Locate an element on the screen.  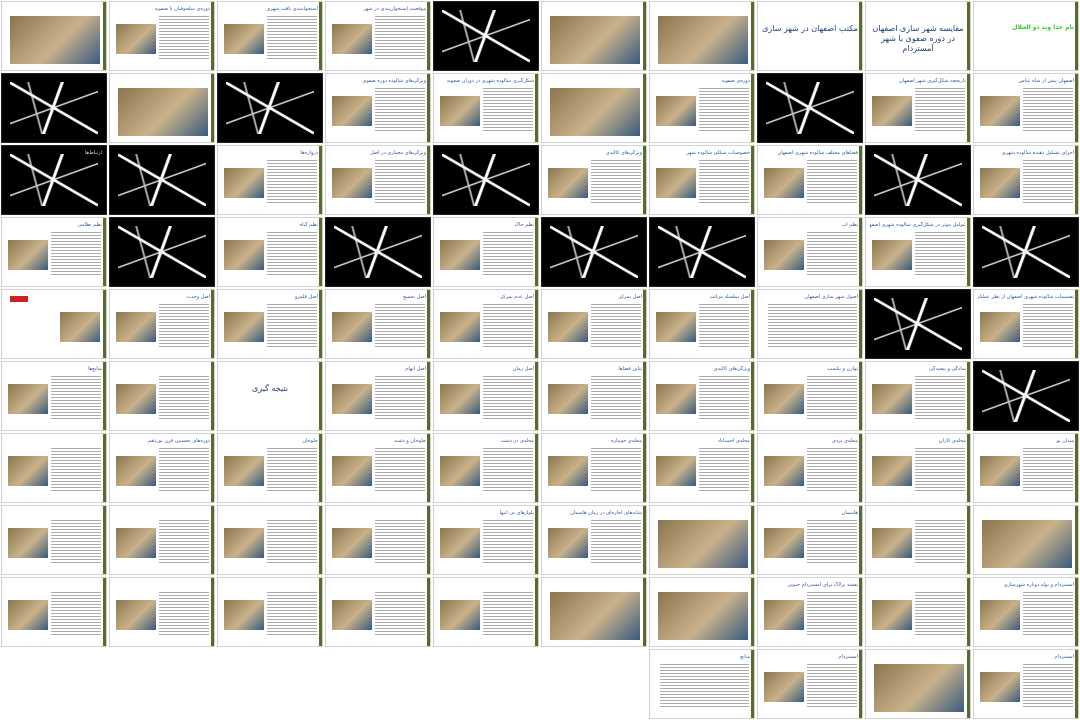
slide-thumbnail: نظم گیاه is located at coordinates (270, 252).